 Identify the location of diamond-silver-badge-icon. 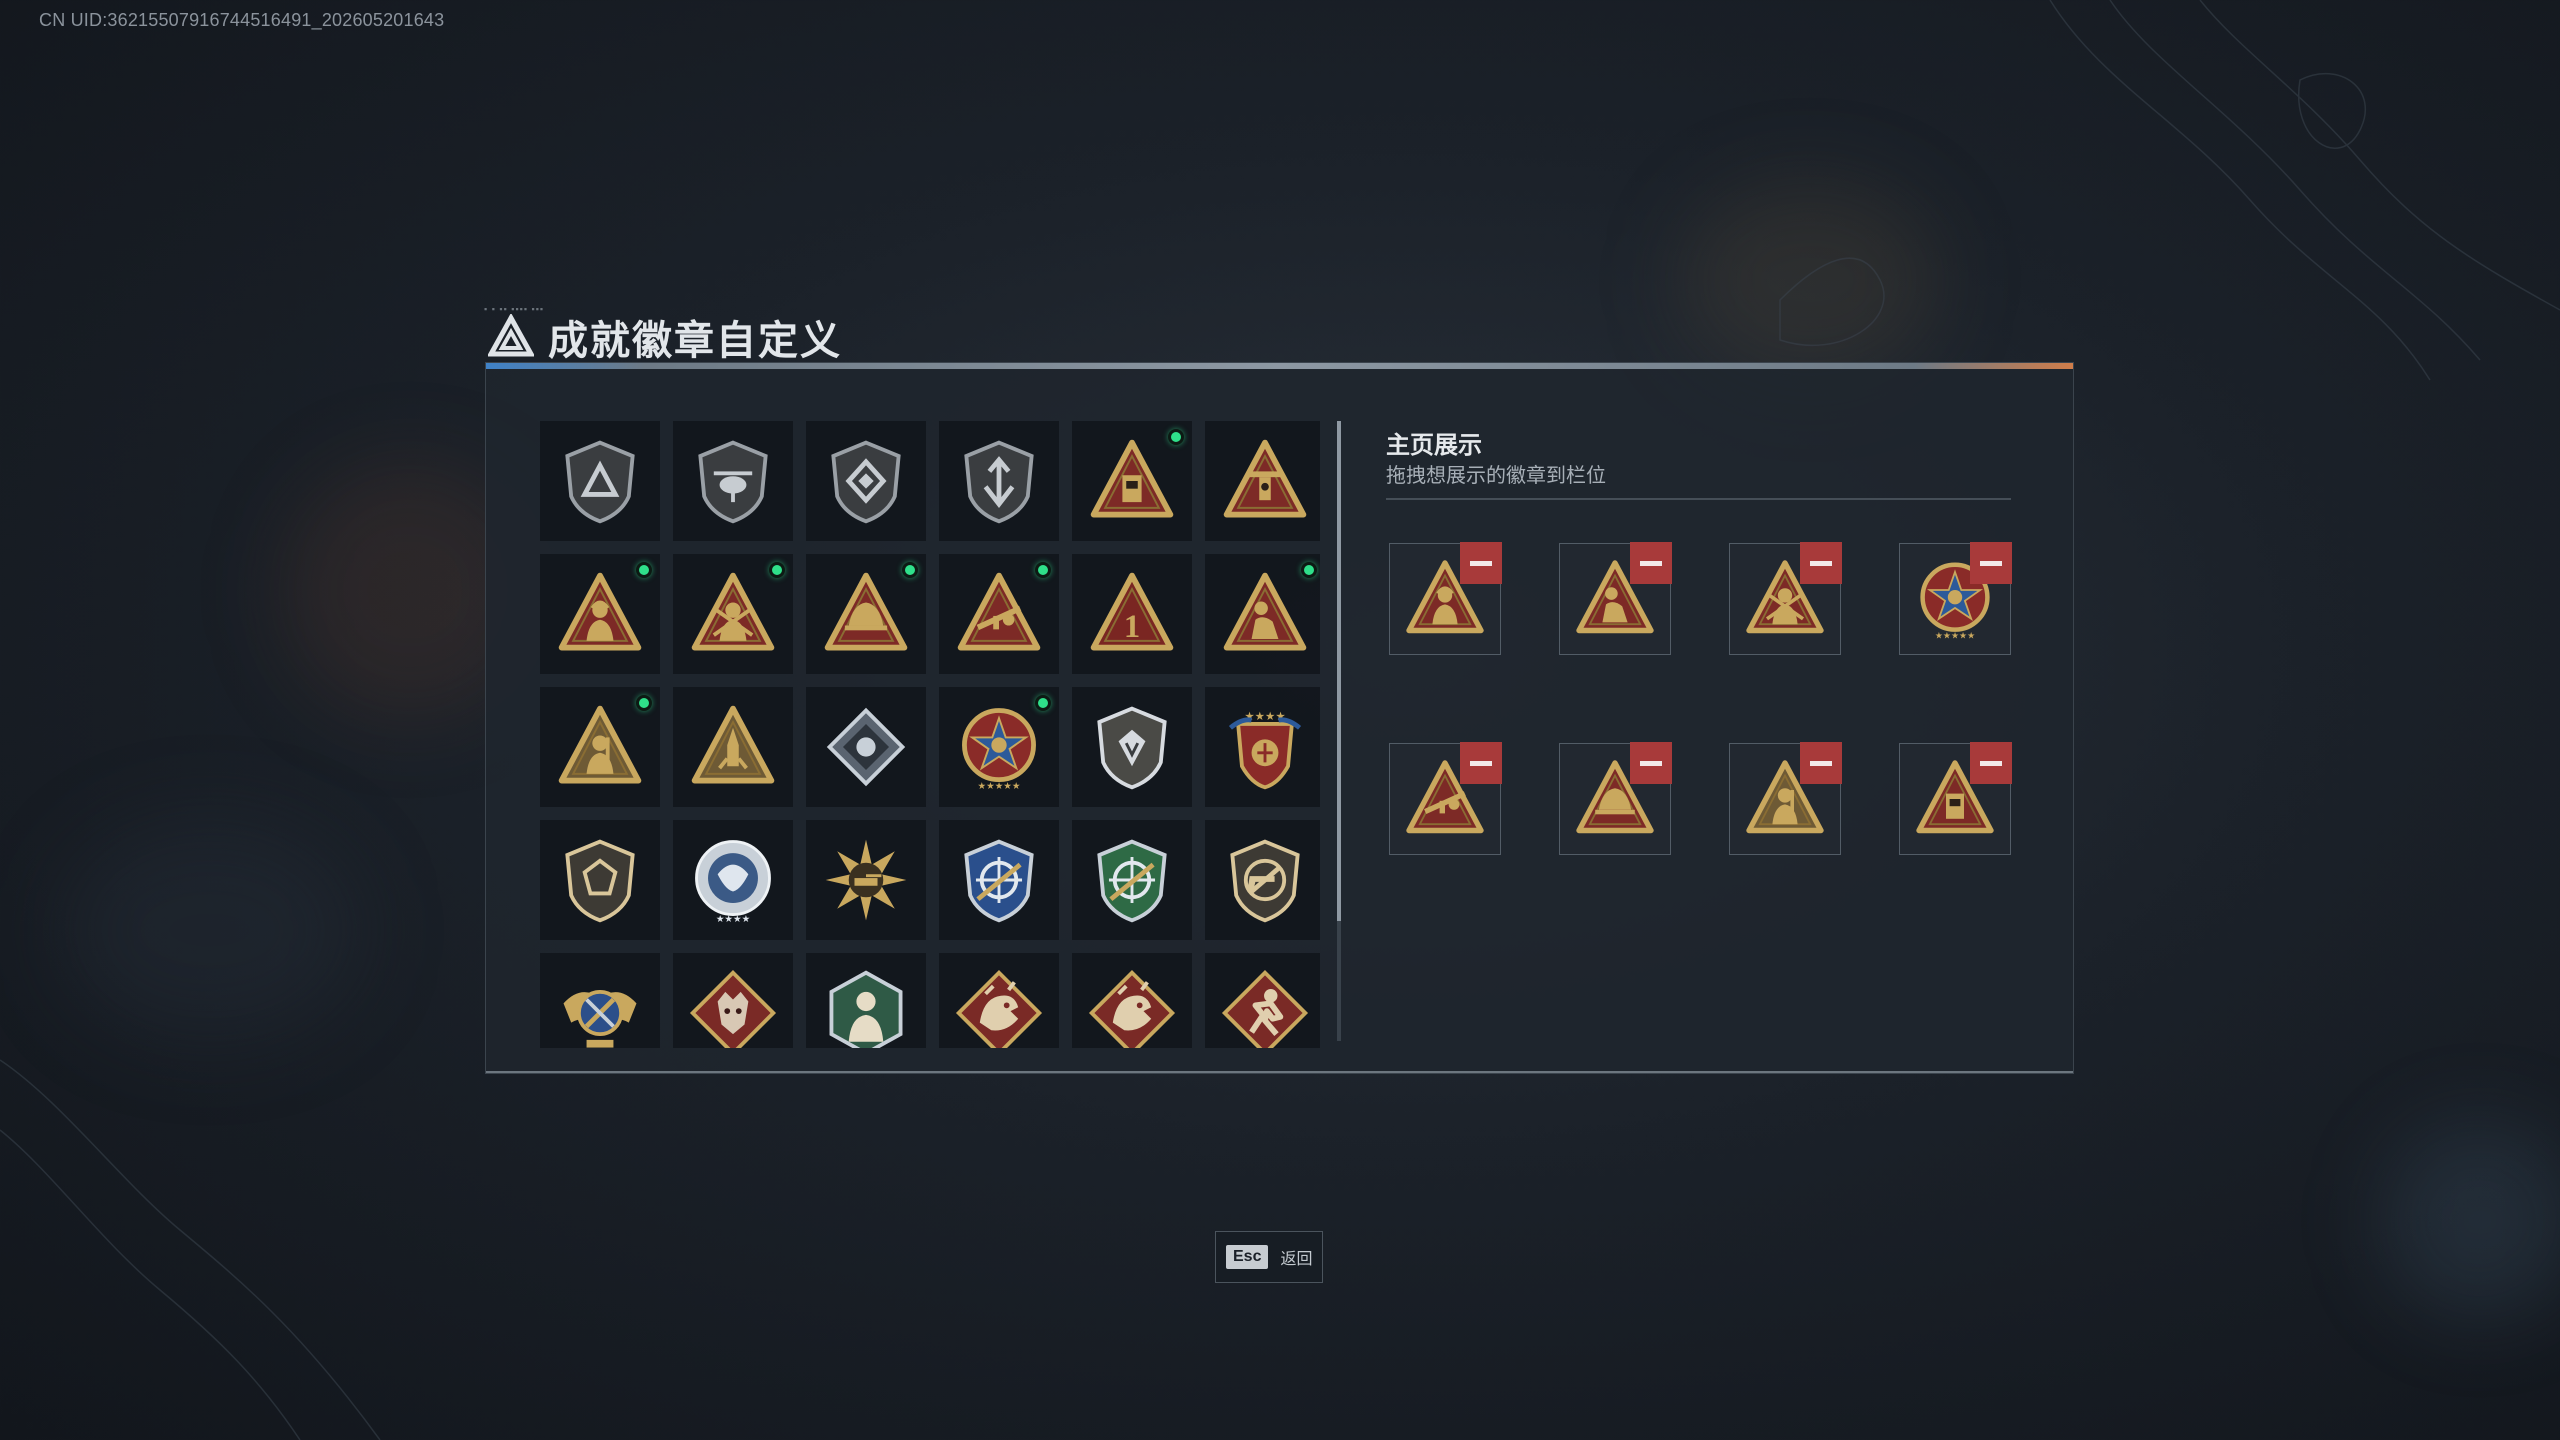
(866, 747).